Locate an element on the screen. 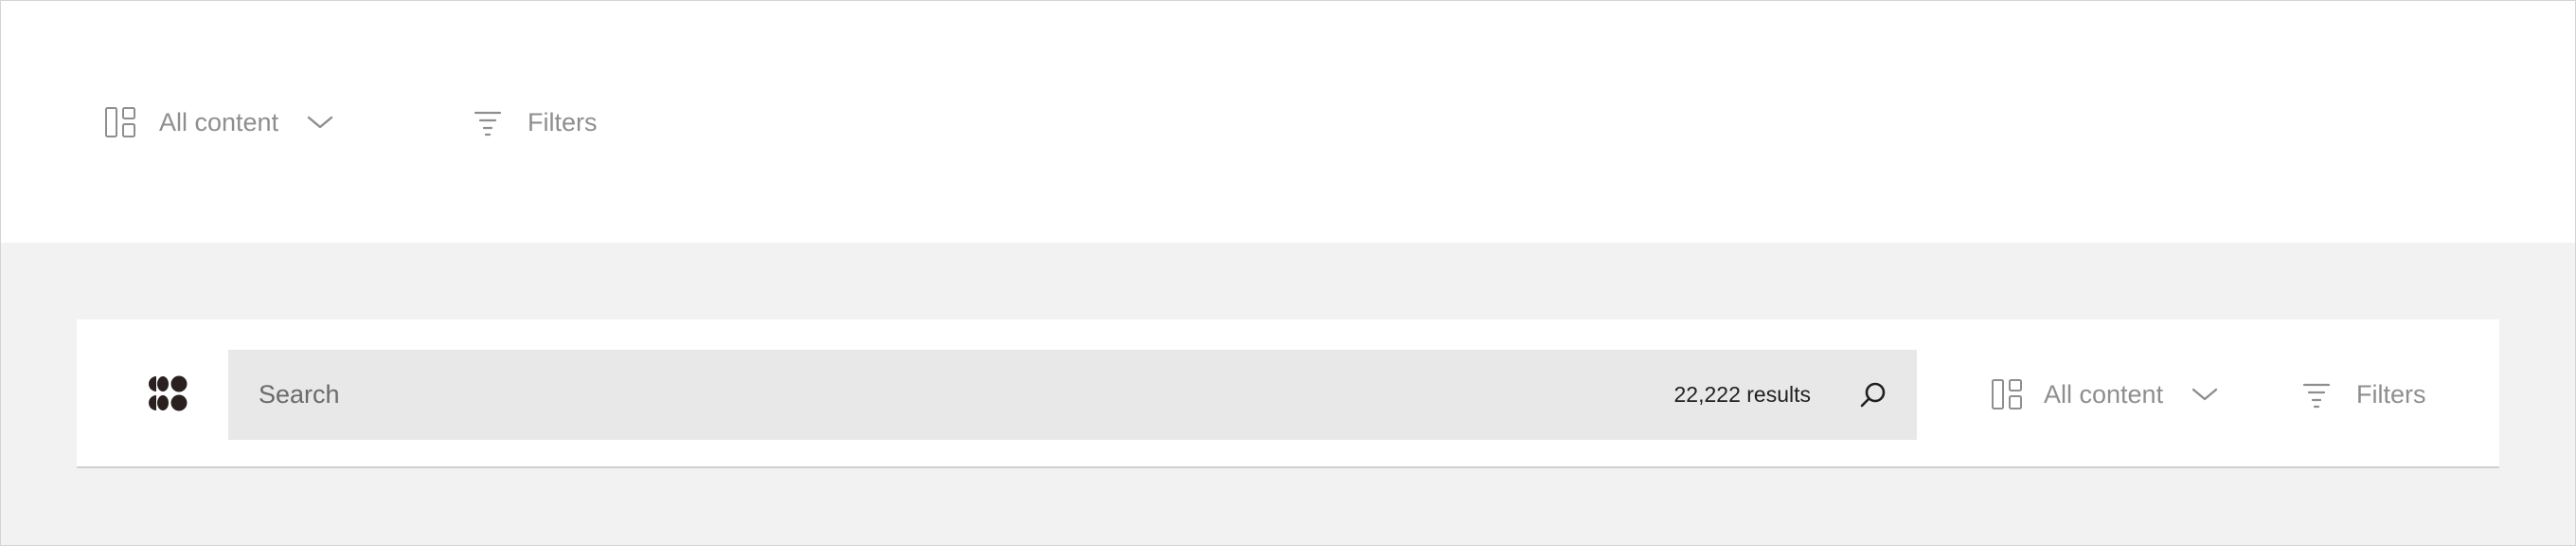  toolbar-content-type-dropdown: All content is located at coordinates (2104, 394).